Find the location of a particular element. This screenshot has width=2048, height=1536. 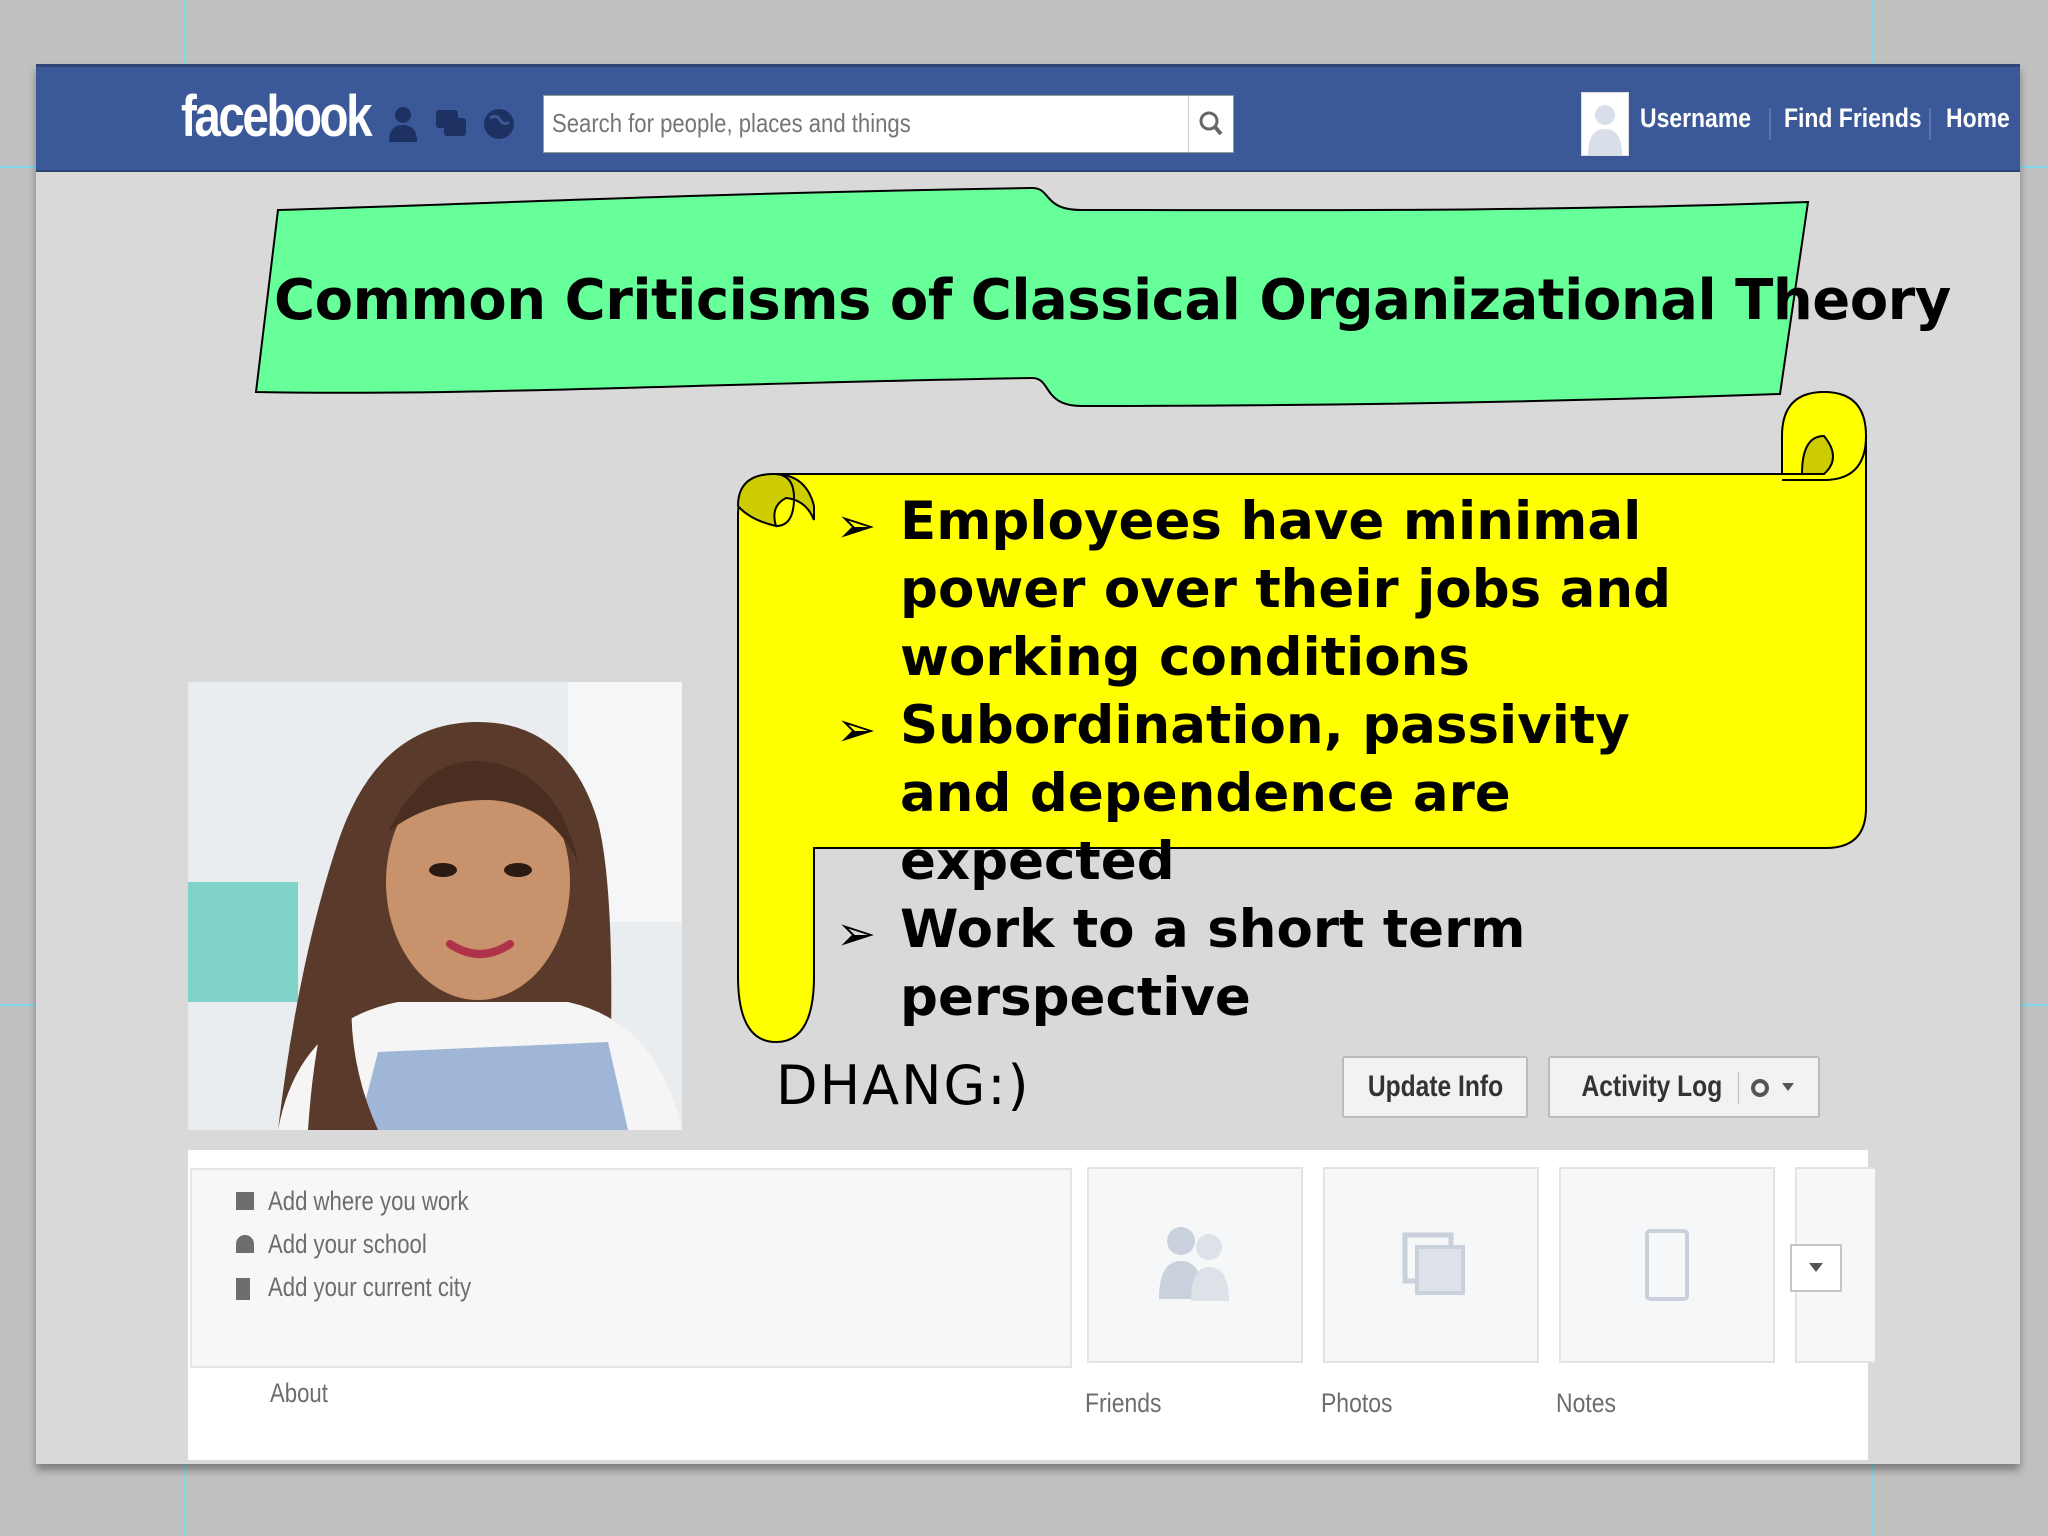

about-tab: About is located at coordinates (299, 1393).